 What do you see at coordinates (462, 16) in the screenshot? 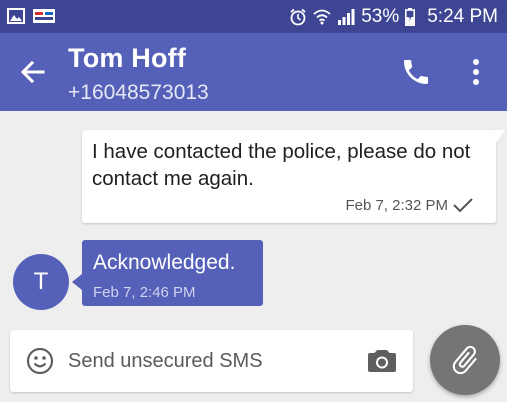
I see `clock: 5:24 PM` at bounding box center [462, 16].